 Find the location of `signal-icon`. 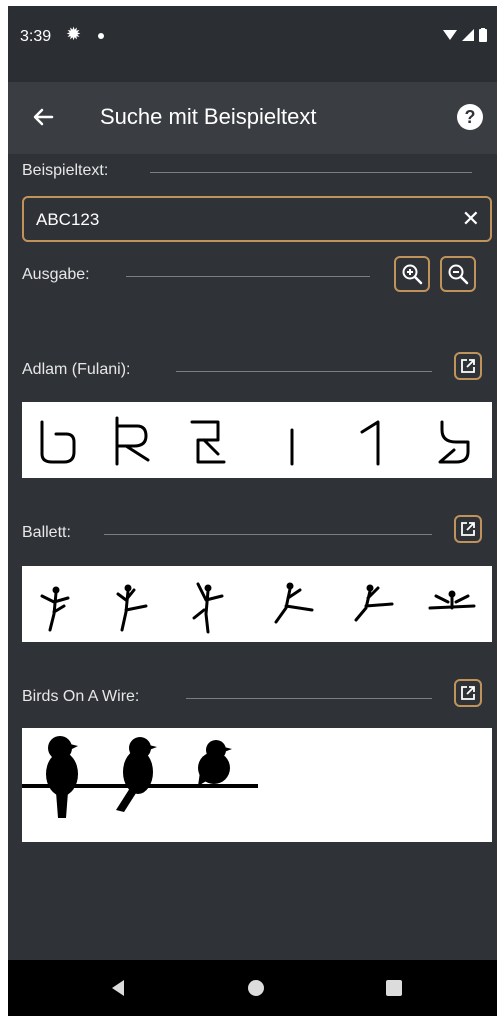

signal-icon is located at coordinates (468, 35).